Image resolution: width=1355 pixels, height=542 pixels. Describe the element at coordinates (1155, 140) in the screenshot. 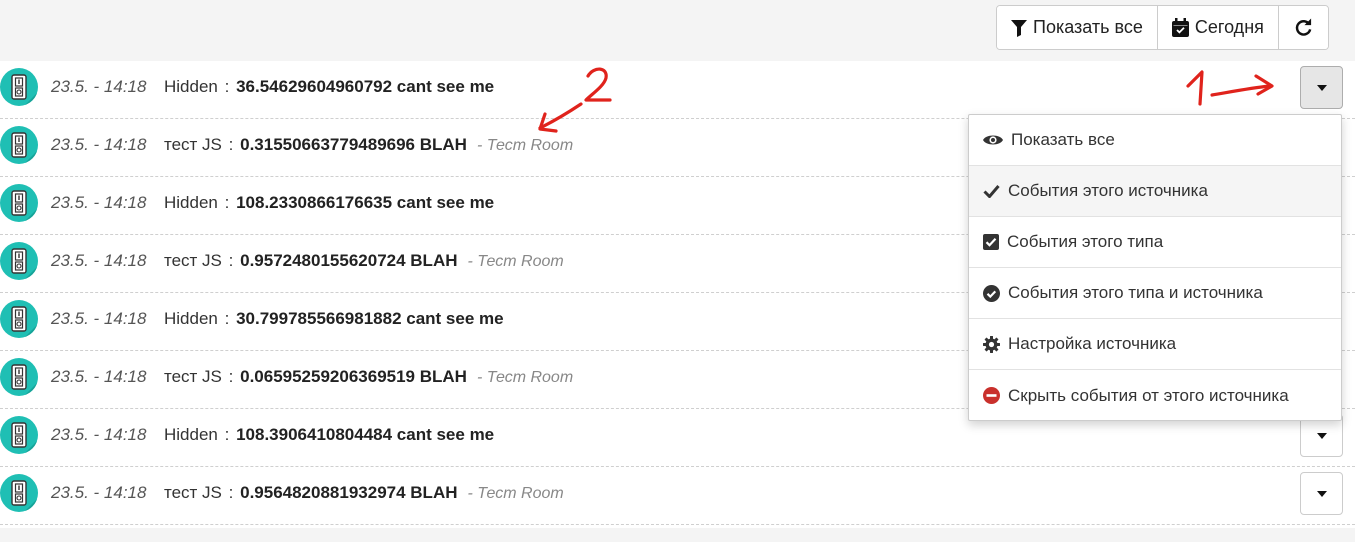

I see `menu-item-show-all: Показать все` at that location.